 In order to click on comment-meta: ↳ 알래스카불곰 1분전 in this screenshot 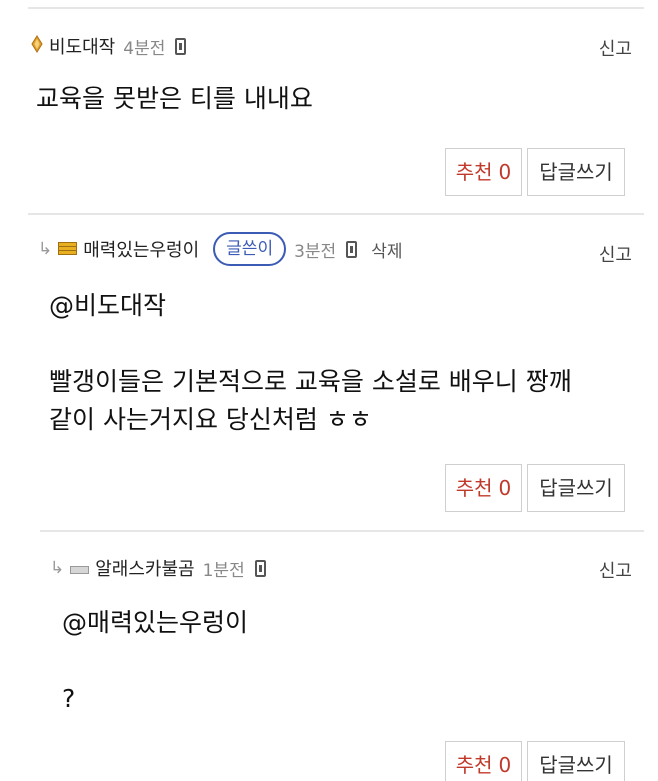, I will do `click(158, 568)`.